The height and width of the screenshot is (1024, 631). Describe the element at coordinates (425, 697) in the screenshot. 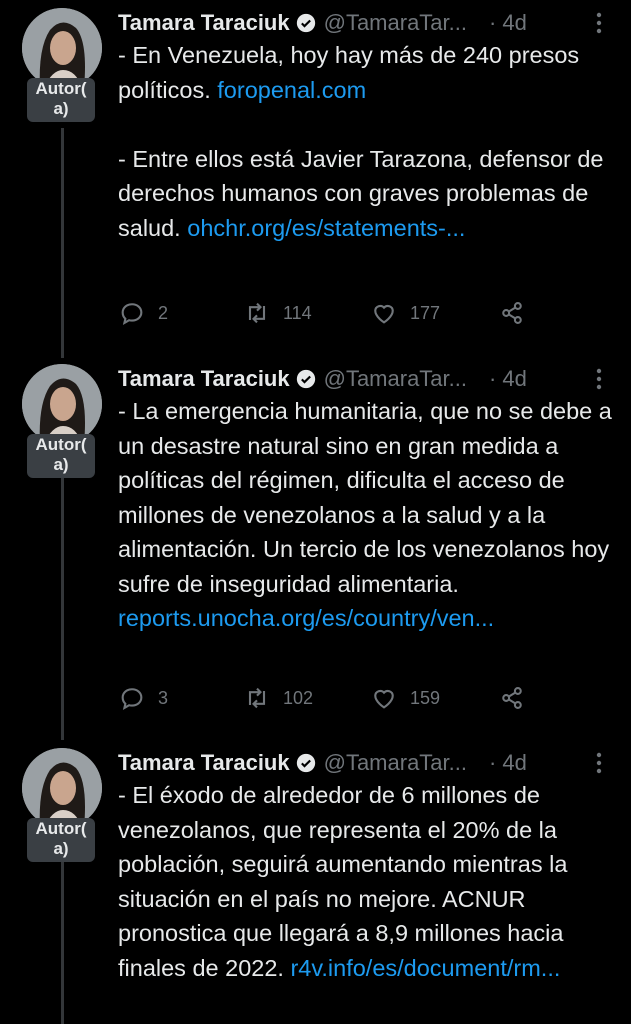

I see `like-count: 159` at that location.